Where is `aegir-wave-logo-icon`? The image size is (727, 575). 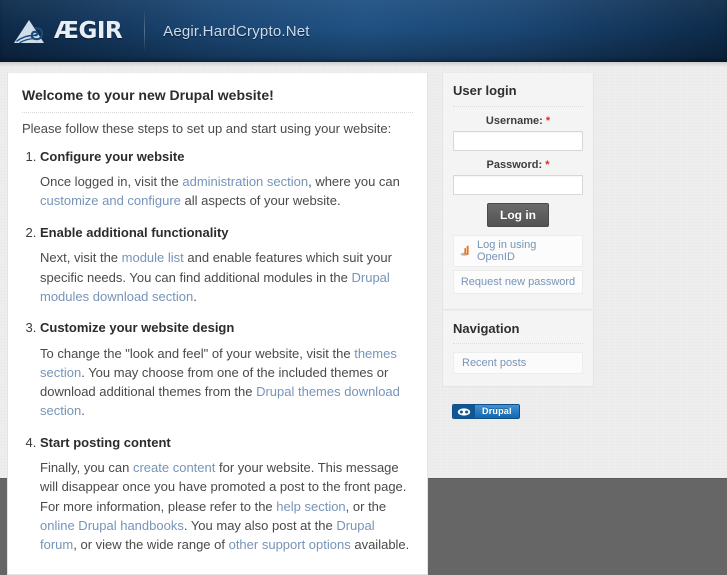
aegir-wave-logo-icon is located at coordinates (29, 32).